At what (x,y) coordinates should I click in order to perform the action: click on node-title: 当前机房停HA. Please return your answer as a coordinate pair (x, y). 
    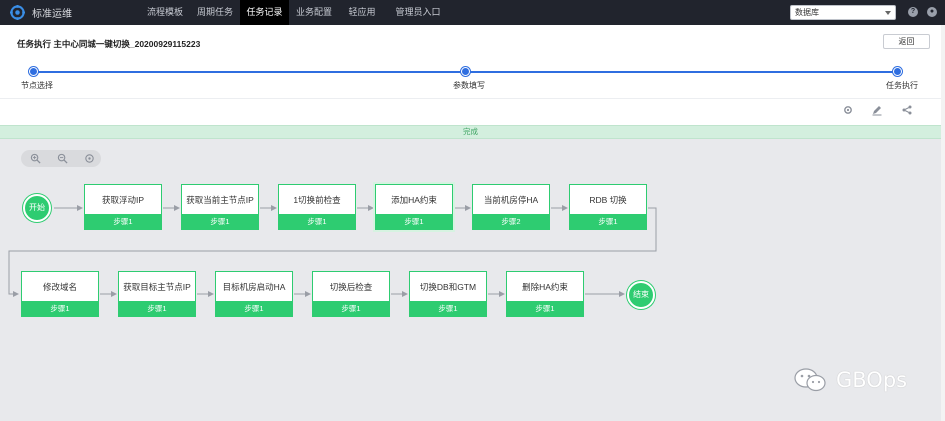
    Looking at the image, I should click on (511, 200).